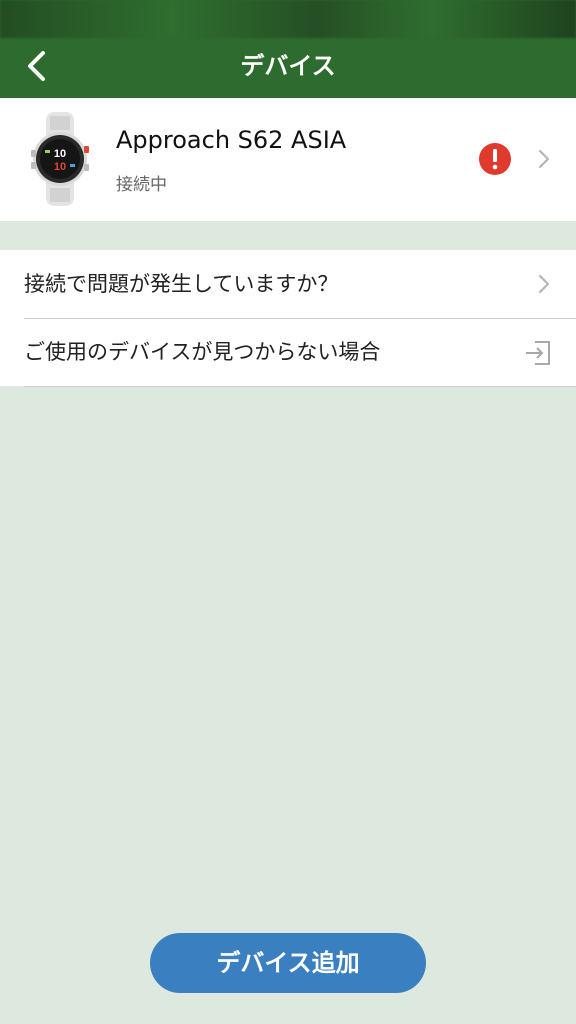 The image size is (576, 1024). What do you see at coordinates (300, 386) in the screenshot?
I see `divider` at bounding box center [300, 386].